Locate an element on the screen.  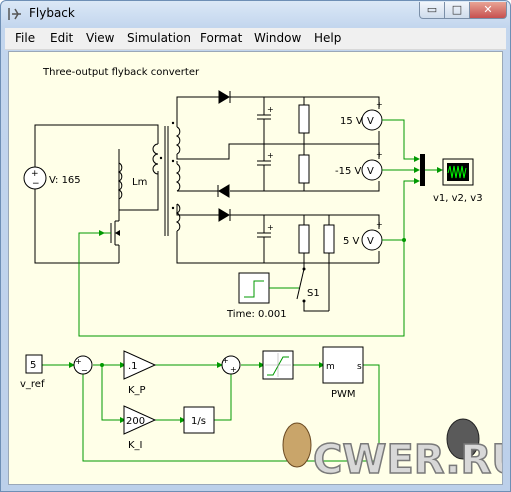
title-bar: Flyback ▭ □ ✕ is located at coordinates (255, 14).